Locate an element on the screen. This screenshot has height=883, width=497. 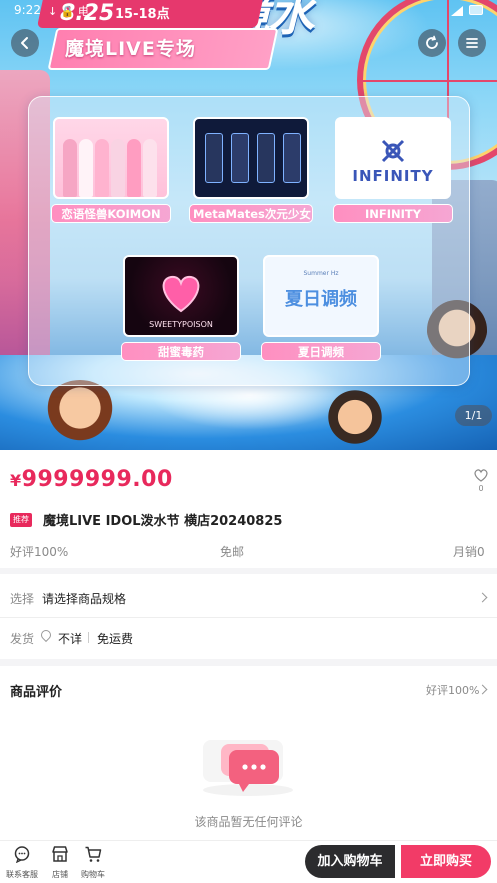
chat-bubble-icon is located at coordinates (248, 768).